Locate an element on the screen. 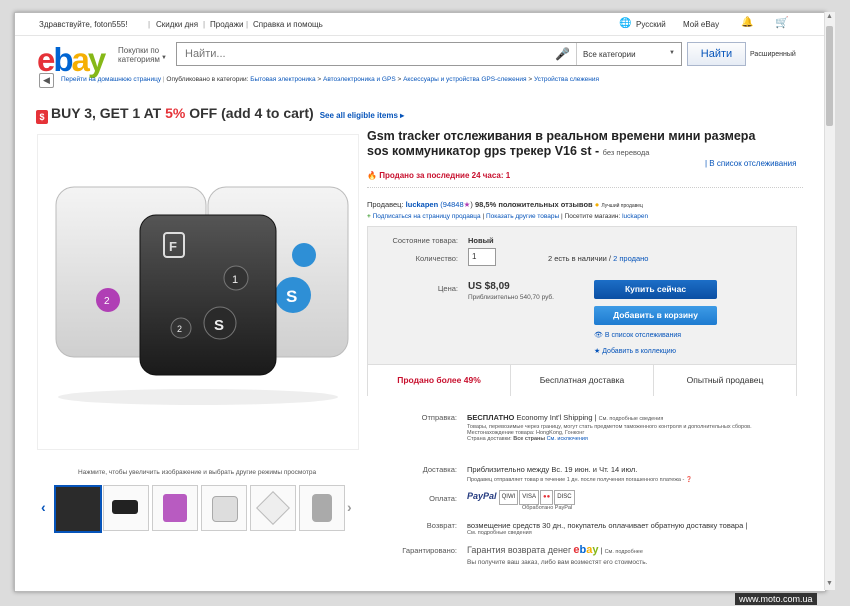 The image size is (850, 606). badge-shipping: Бесплатная доставка is located at coordinates (582, 380).